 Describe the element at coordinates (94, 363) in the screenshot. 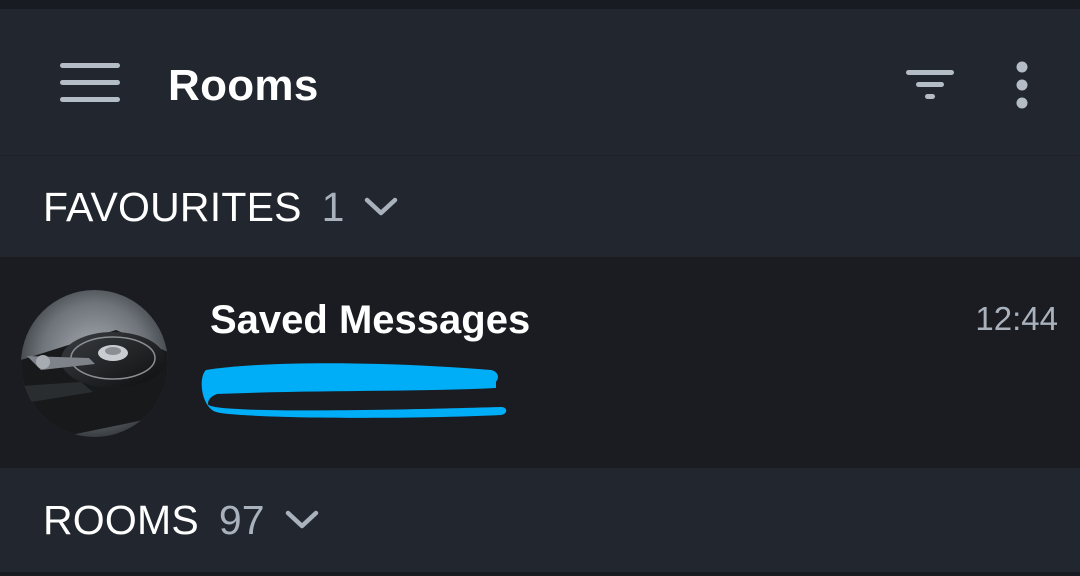

I see `room-avatar` at that location.